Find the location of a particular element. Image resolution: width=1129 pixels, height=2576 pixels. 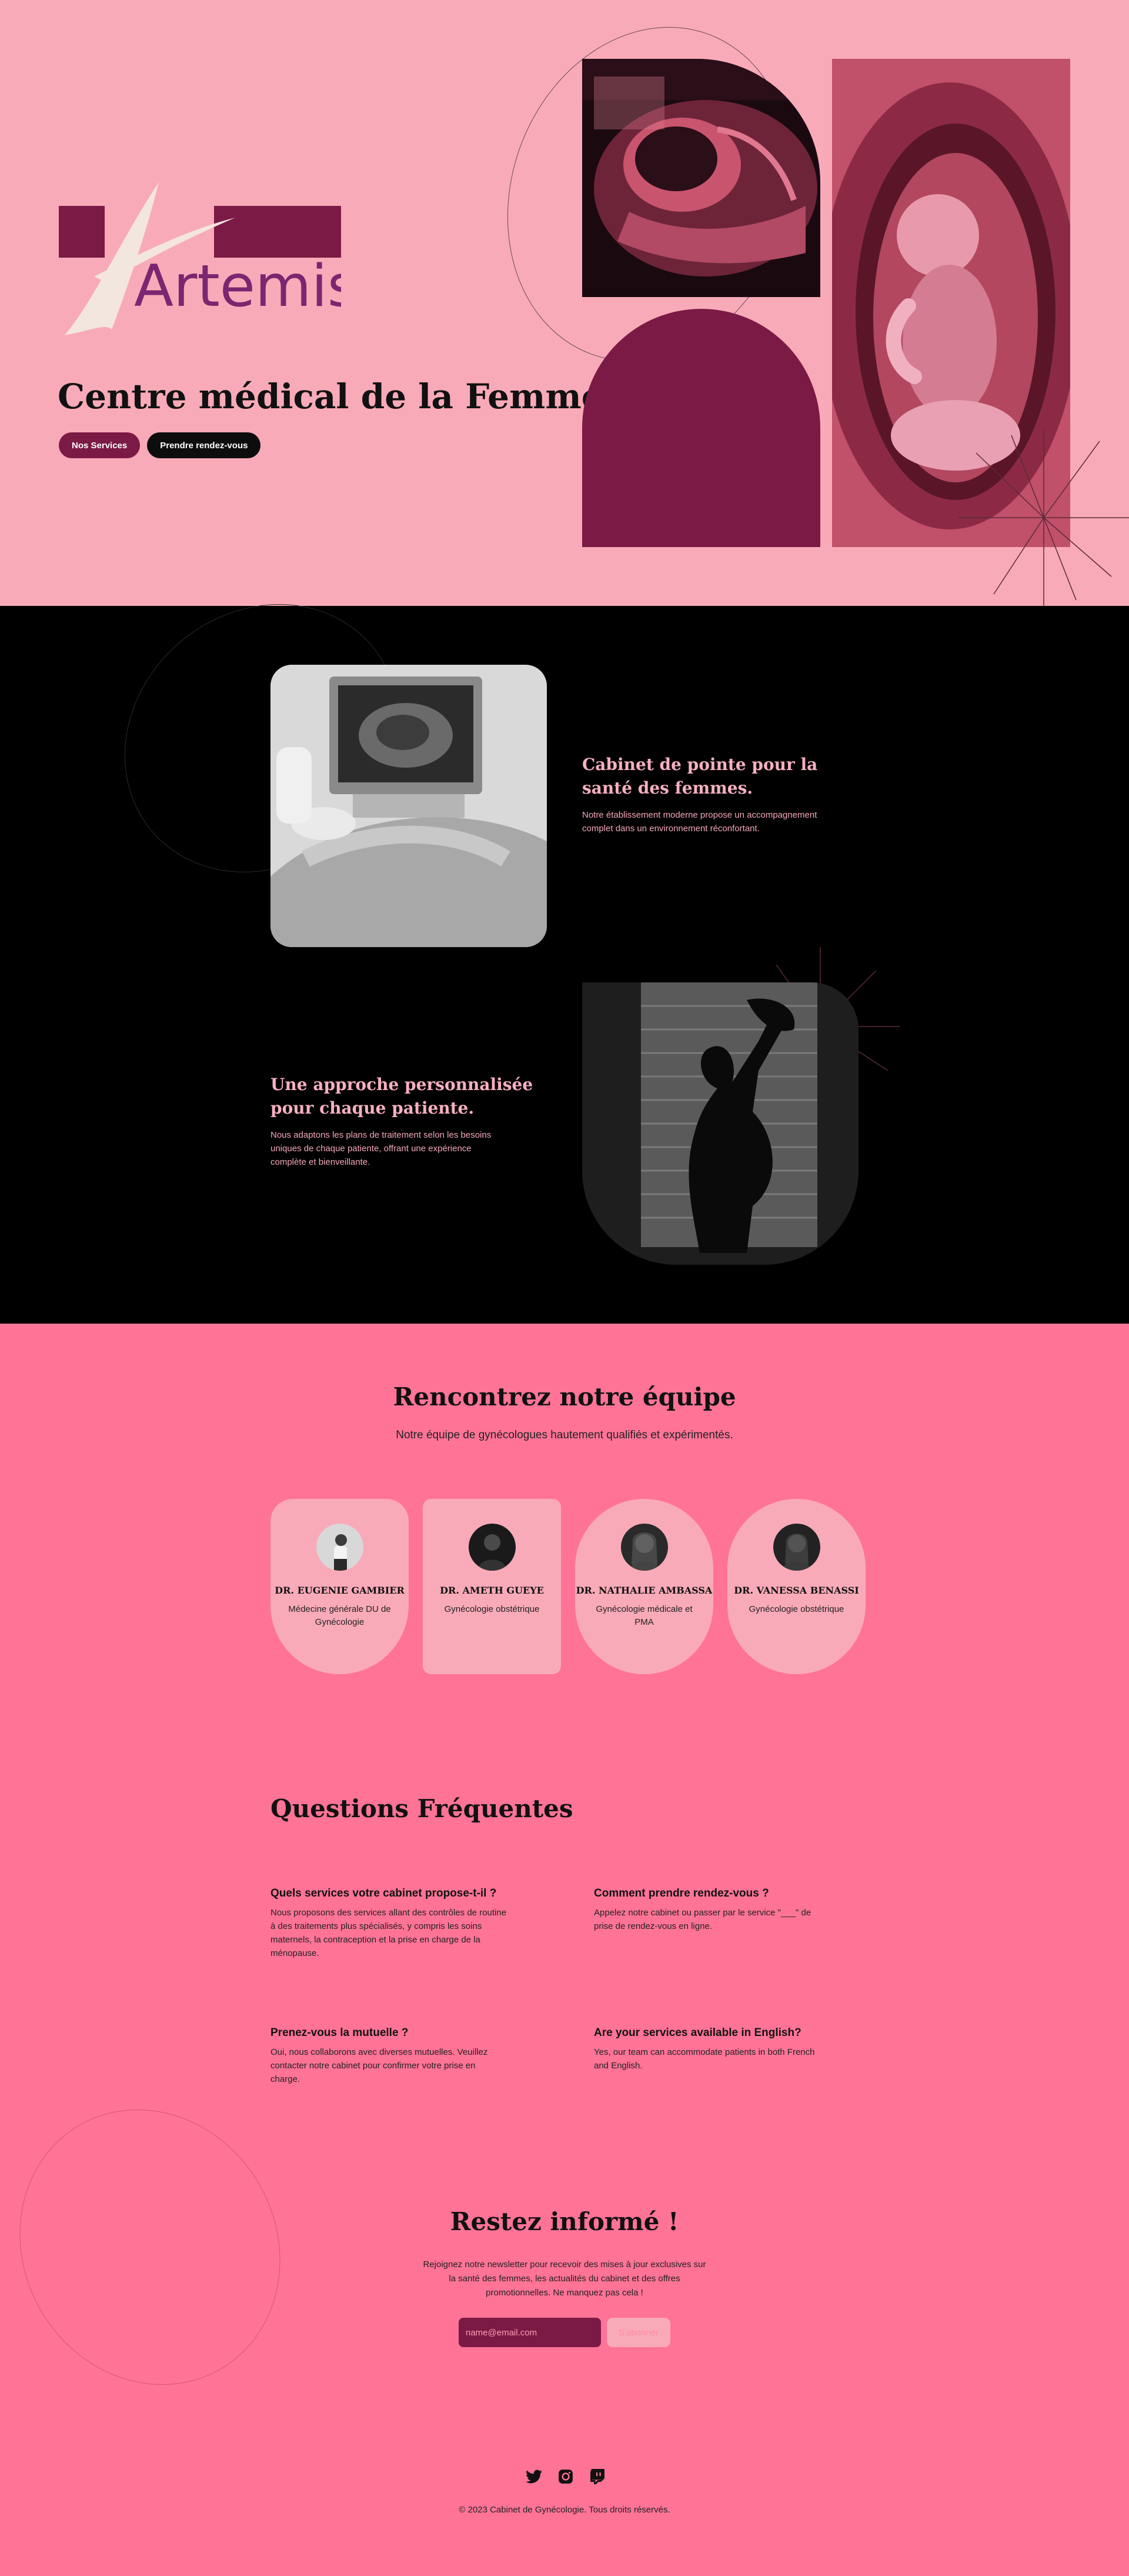

starburst-decoration is located at coordinates (1043, 517).